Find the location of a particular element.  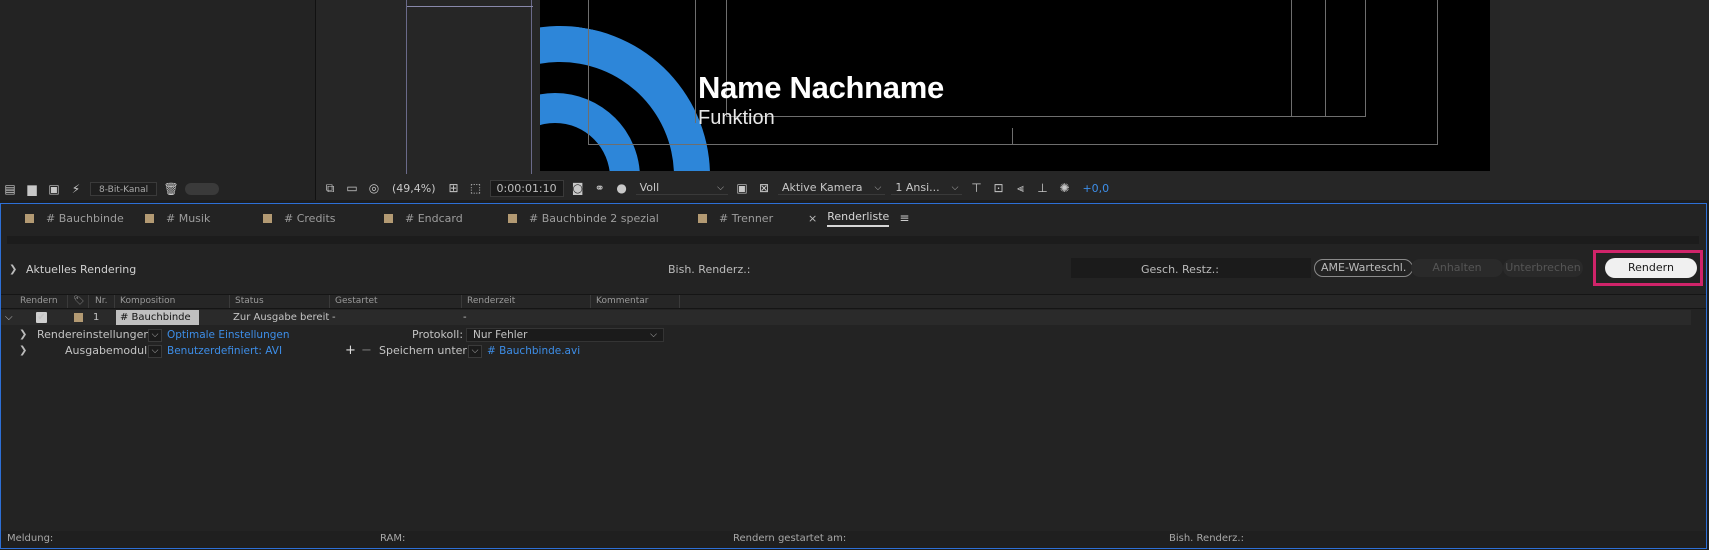

transparency-grid-icon: ⊠ is located at coordinates (764, 188).